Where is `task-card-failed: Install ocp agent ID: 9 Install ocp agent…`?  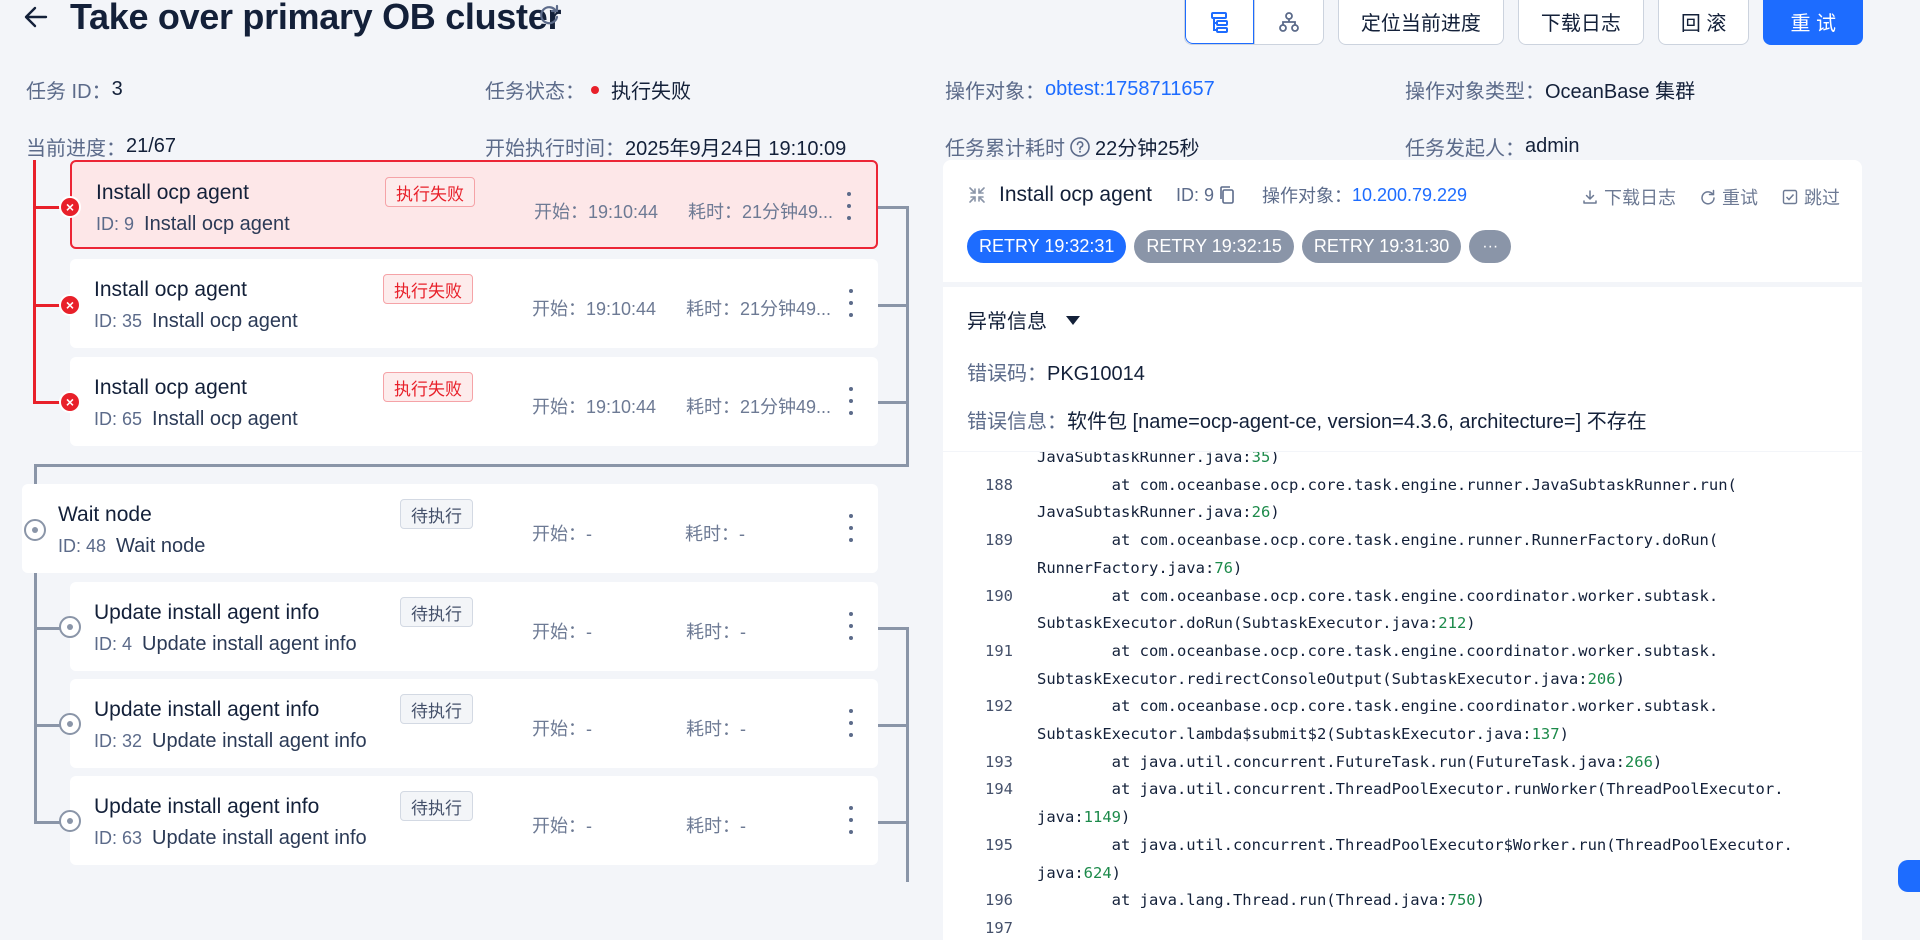
task-card-failed: Install ocp agent ID: 9 Install ocp agent… is located at coordinates (474, 204).